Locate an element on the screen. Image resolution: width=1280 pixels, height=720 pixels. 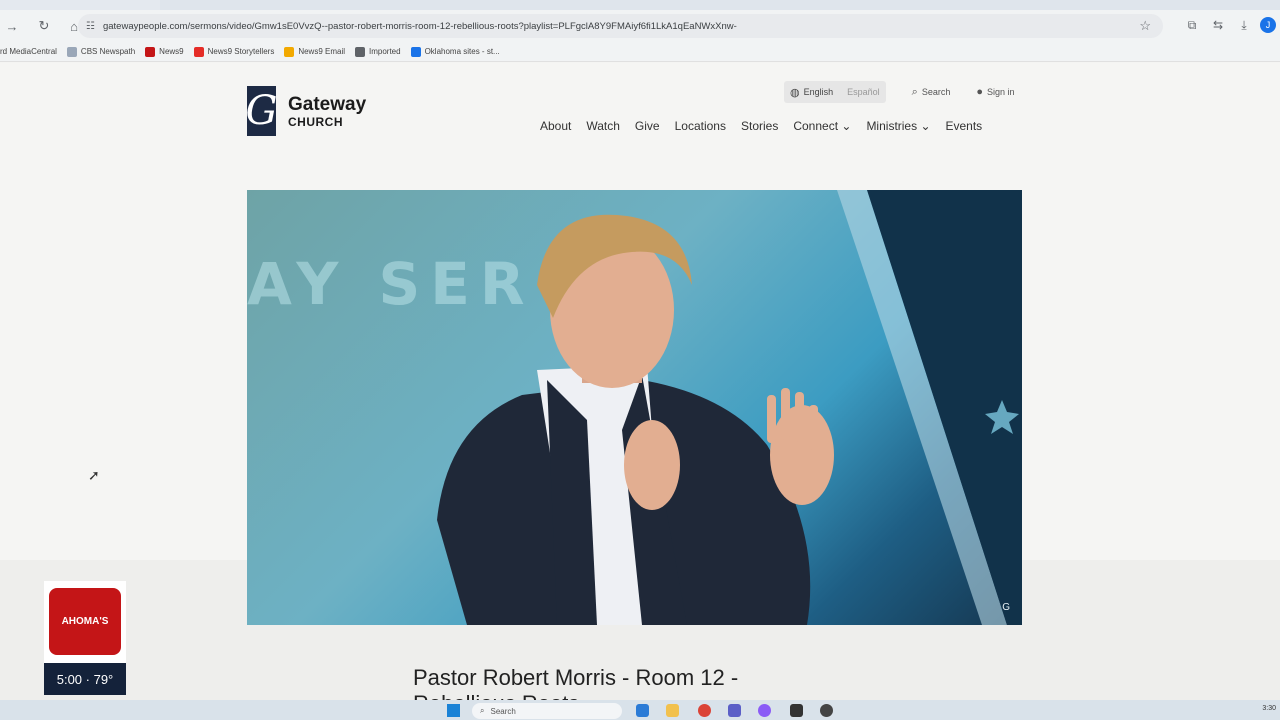
nav-item-give: Give is located at coordinates (647, 126).